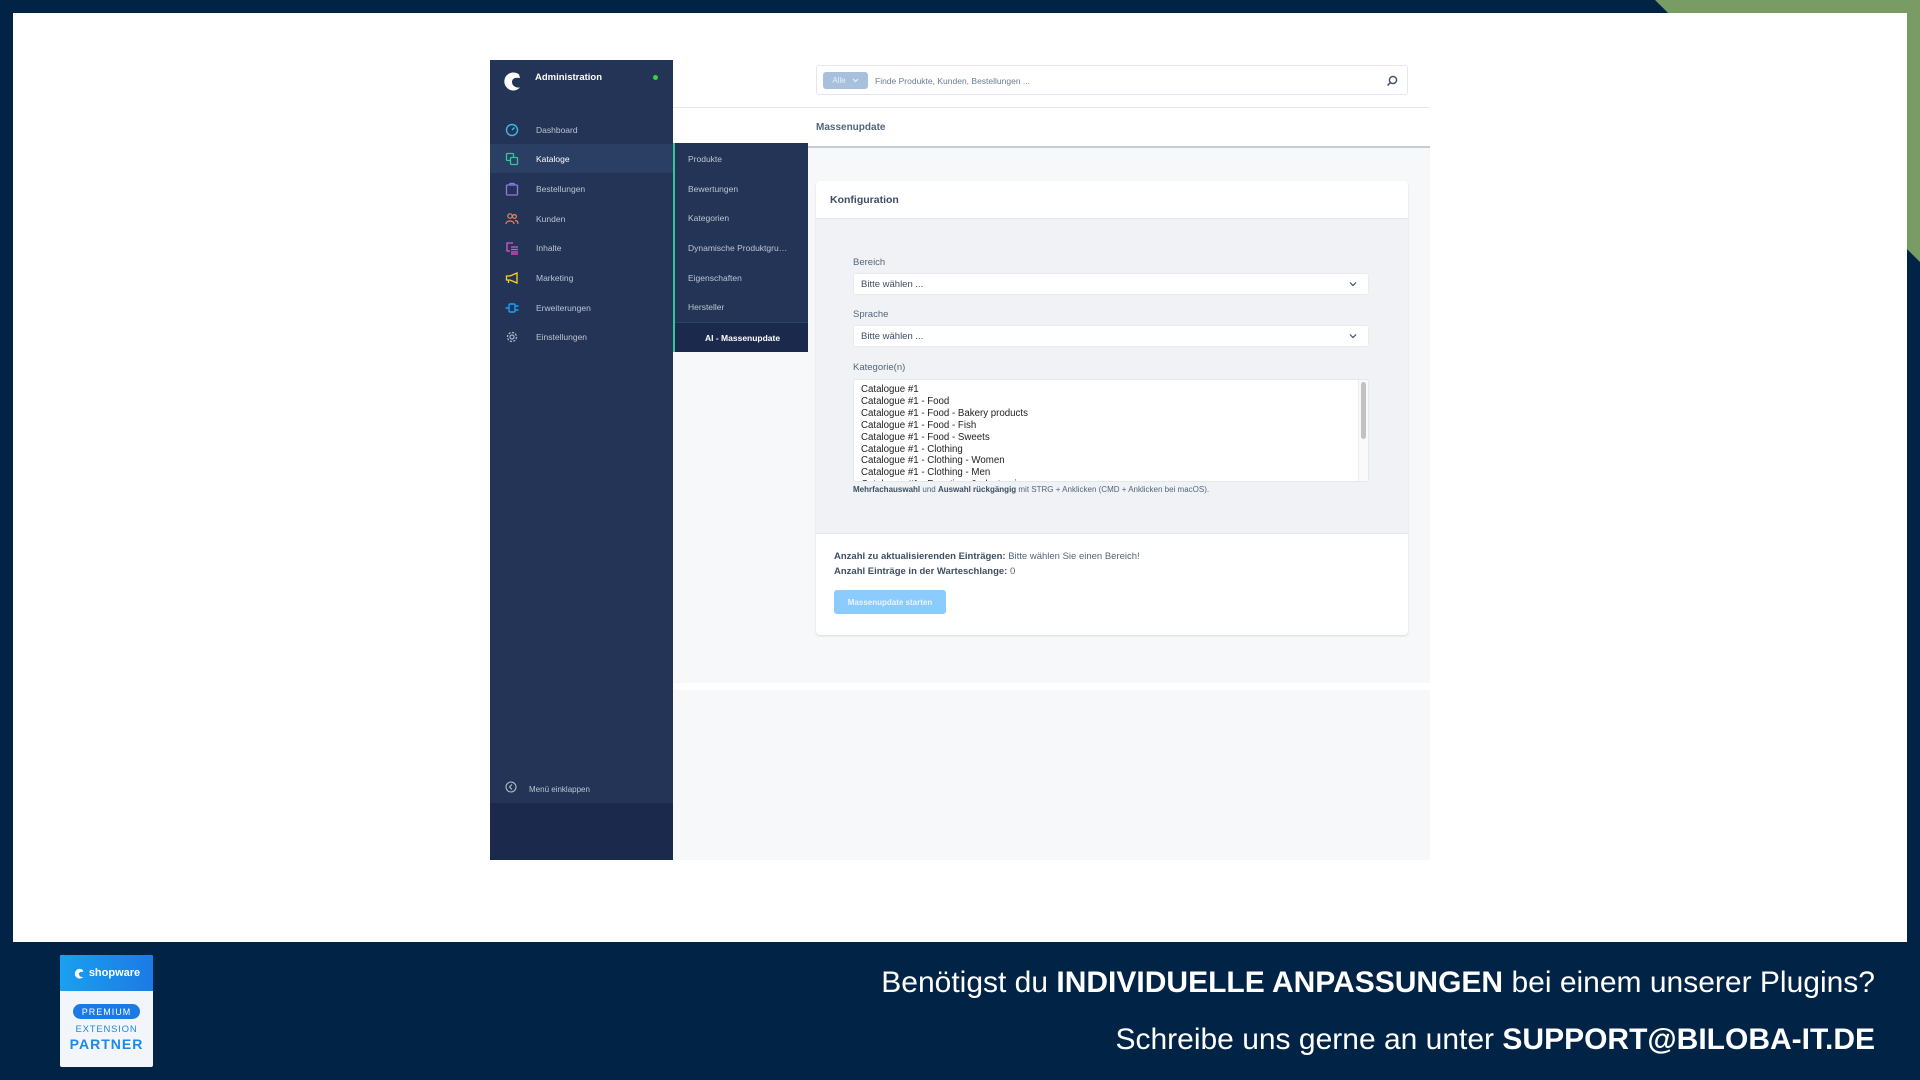 Image resolution: width=1920 pixels, height=1080 pixels. I want to click on sidebar-item-label: Bestellungen, so click(561, 188).